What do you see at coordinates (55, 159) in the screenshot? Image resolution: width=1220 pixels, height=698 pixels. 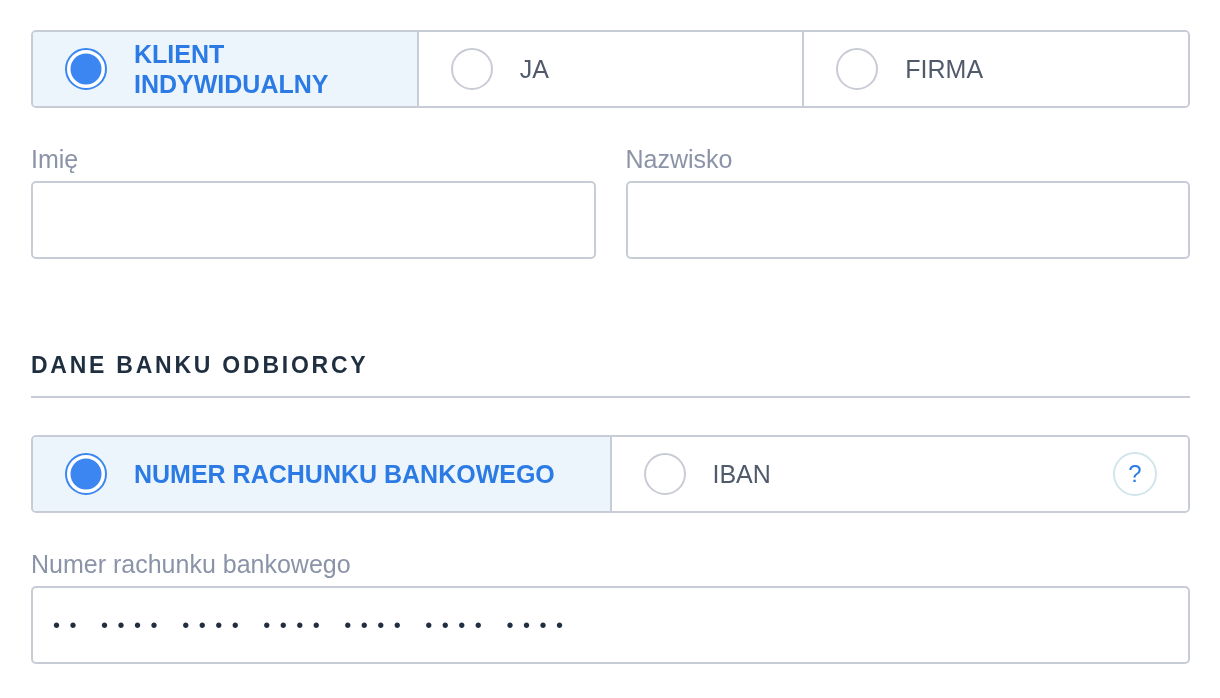 I see `field-label: Imię` at bounding box center [55, 159].